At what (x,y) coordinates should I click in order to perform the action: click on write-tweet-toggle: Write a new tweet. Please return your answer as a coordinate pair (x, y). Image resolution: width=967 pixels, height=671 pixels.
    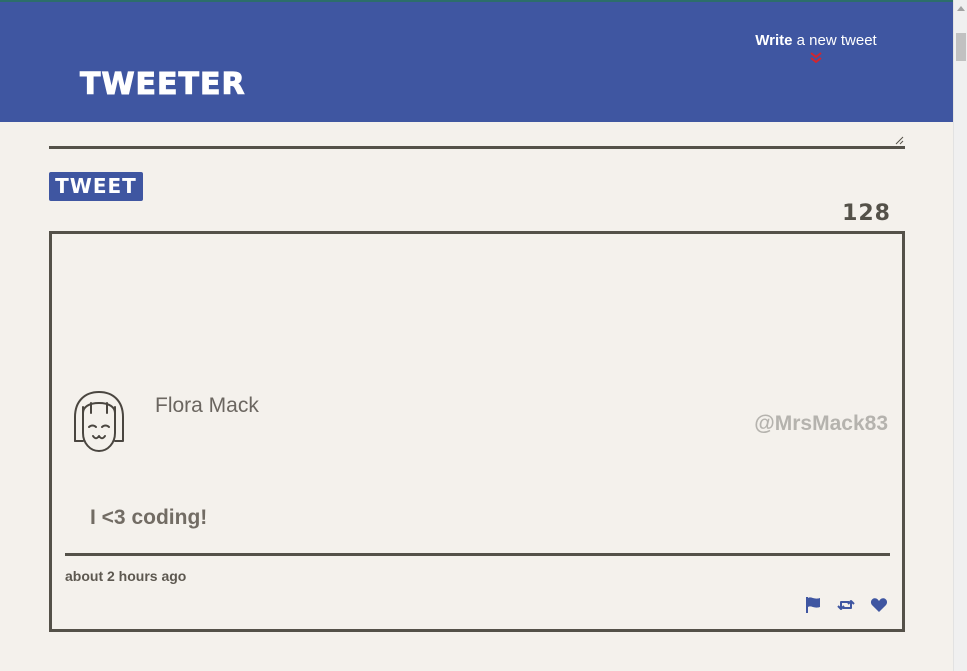
    Looking at the image, I should click on (816, 48).